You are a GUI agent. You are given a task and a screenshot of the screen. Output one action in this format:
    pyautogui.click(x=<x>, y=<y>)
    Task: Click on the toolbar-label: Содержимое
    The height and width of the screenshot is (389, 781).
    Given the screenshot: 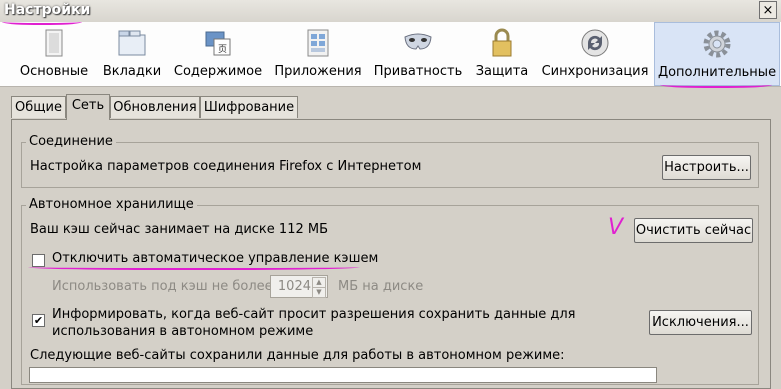 What is the action you would take?
    pyautogui.click(x=218, y=71)
    